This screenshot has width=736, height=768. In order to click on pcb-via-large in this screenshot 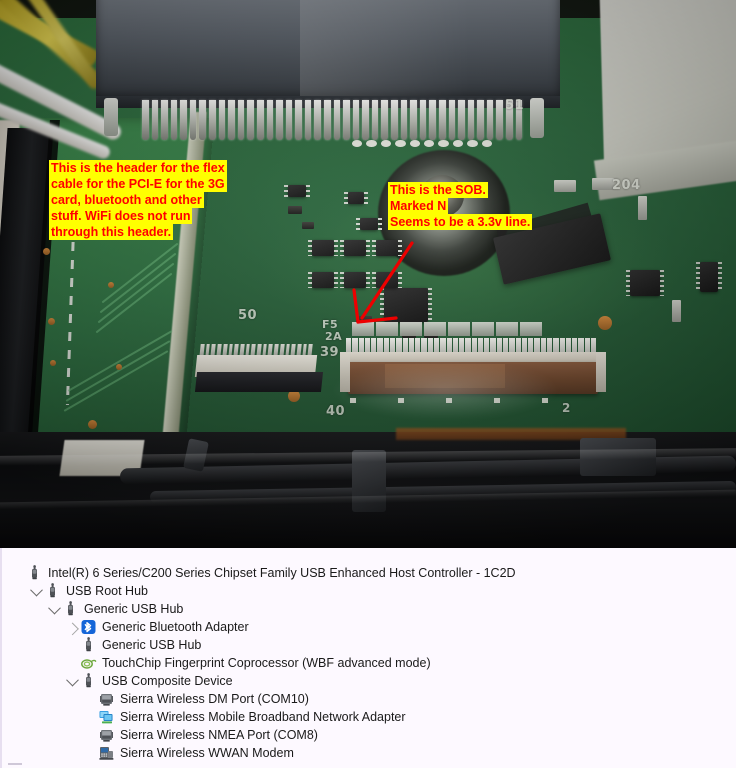, I will do `click(605, 323)`.